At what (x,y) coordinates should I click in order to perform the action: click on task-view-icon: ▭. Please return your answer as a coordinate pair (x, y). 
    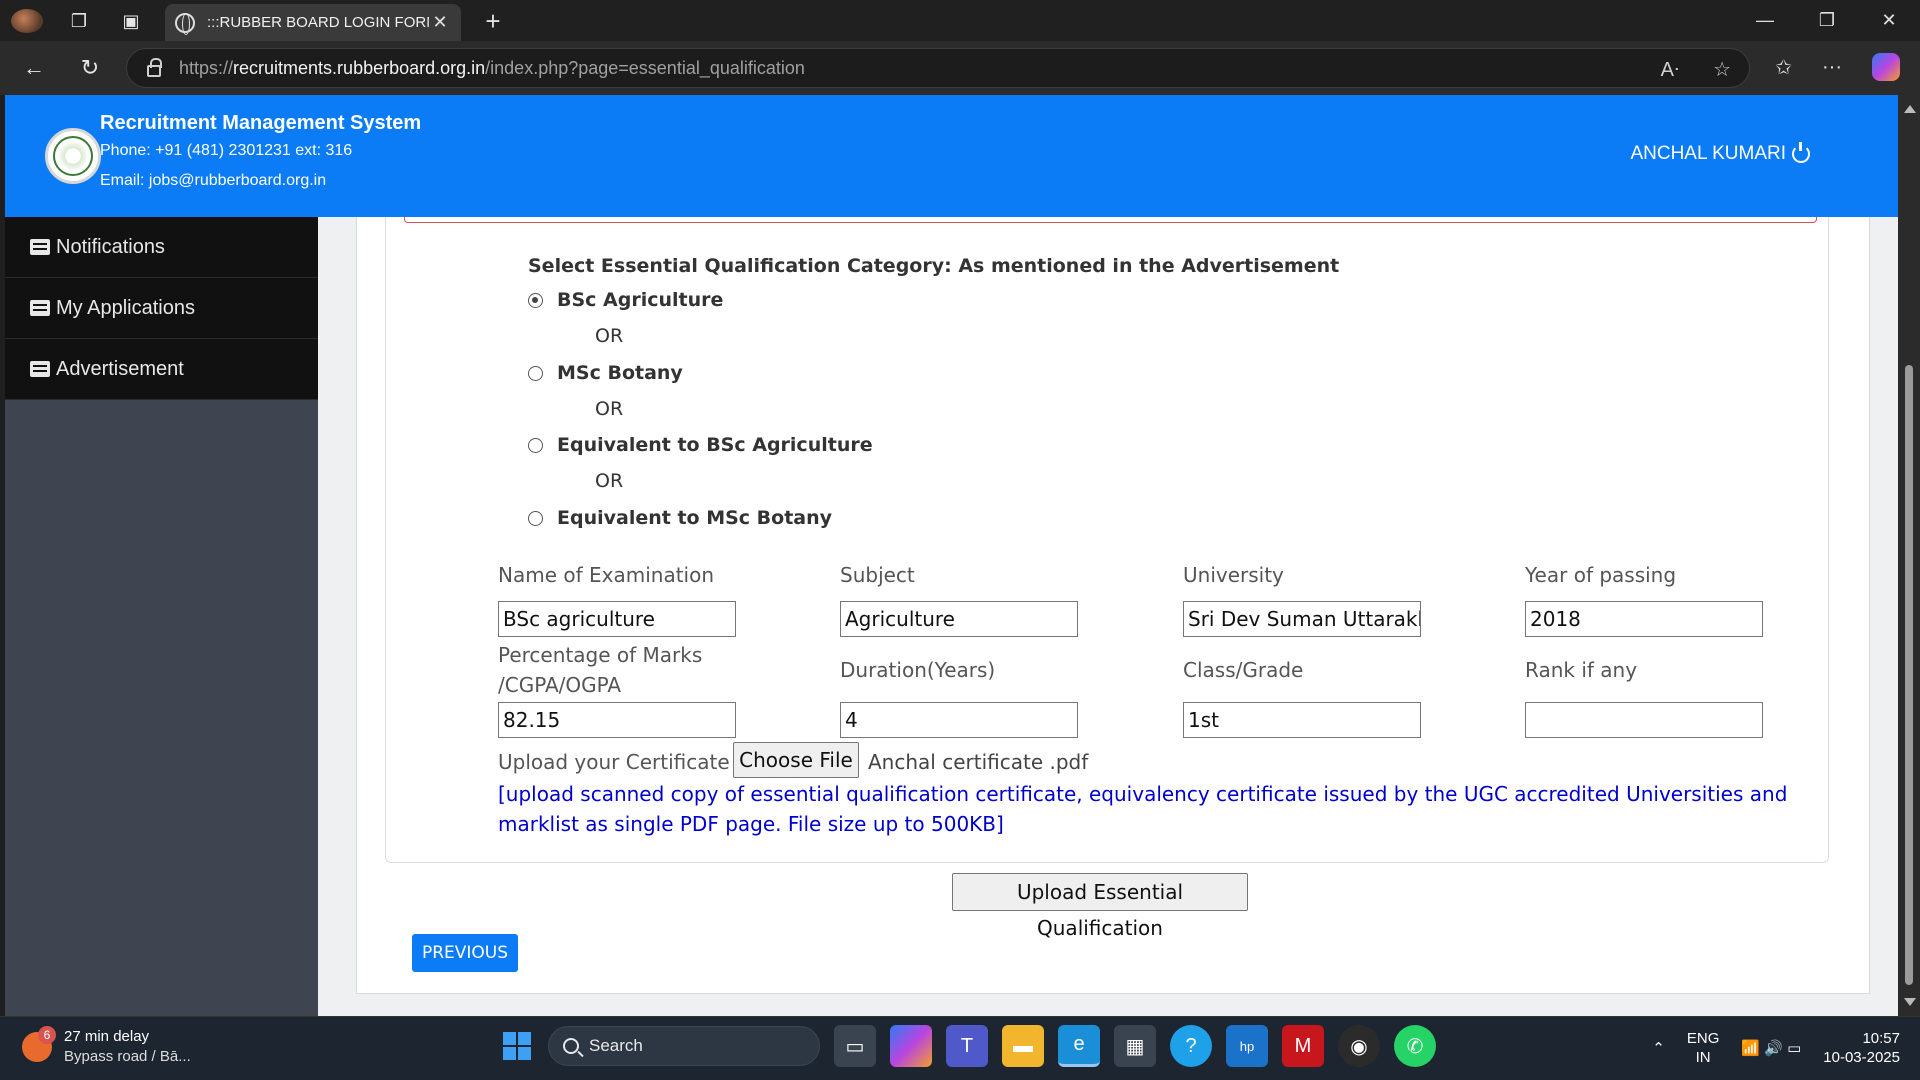
    Looking at the image, I should click on (855, 1046).